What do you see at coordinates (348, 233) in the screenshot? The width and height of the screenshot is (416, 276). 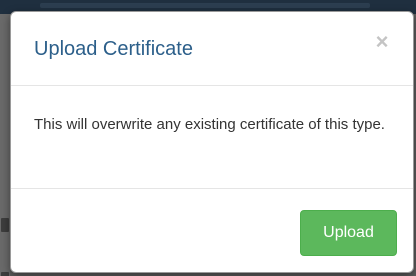 I see `upload-button: Upload` at bounding box center [348, 233].